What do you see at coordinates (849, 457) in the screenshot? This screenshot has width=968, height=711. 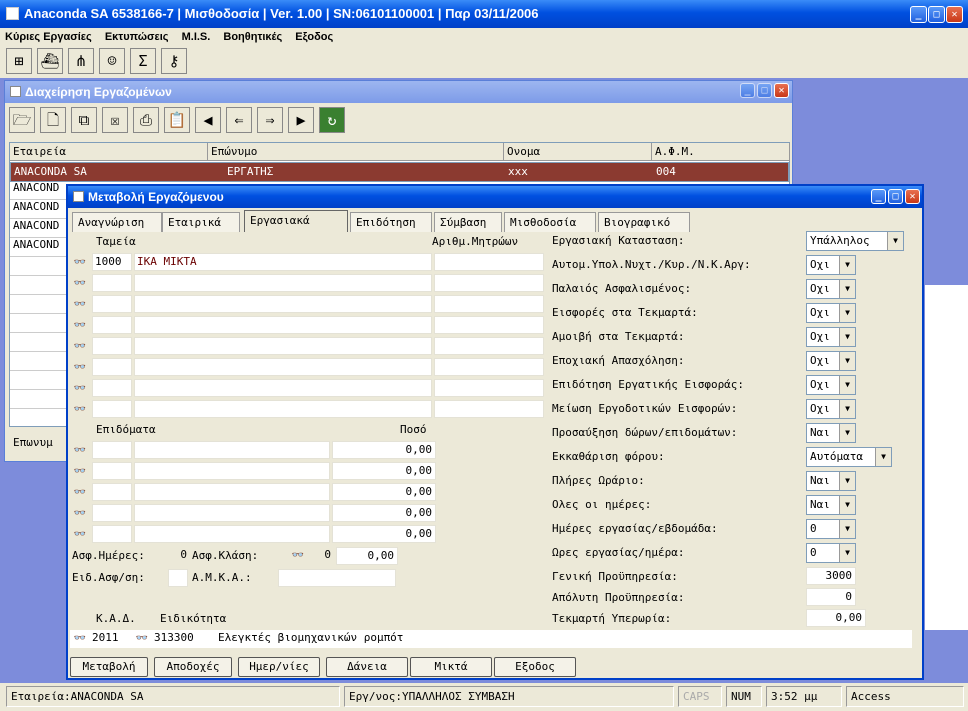 I see `tax-clearance-select: Αυτόματα ▼` at bounding box center [849, 457].